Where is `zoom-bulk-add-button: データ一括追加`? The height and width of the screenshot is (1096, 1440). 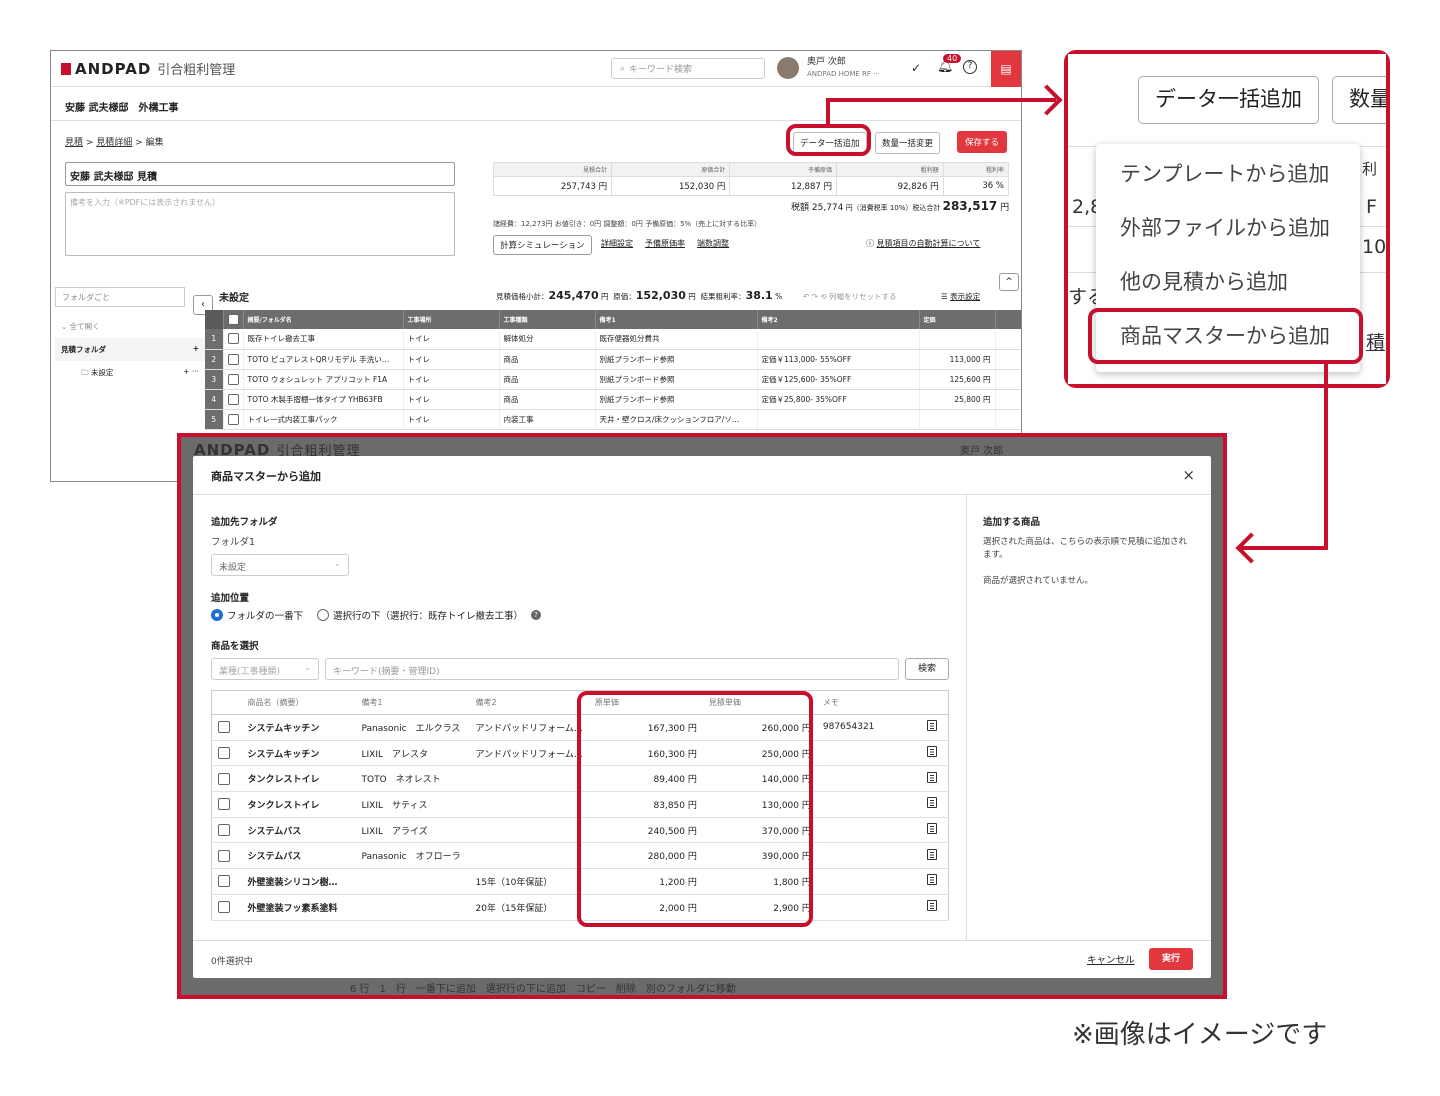 zoom-bulk-add-button: データ一括追加 is located at coordinates (1228, 100).